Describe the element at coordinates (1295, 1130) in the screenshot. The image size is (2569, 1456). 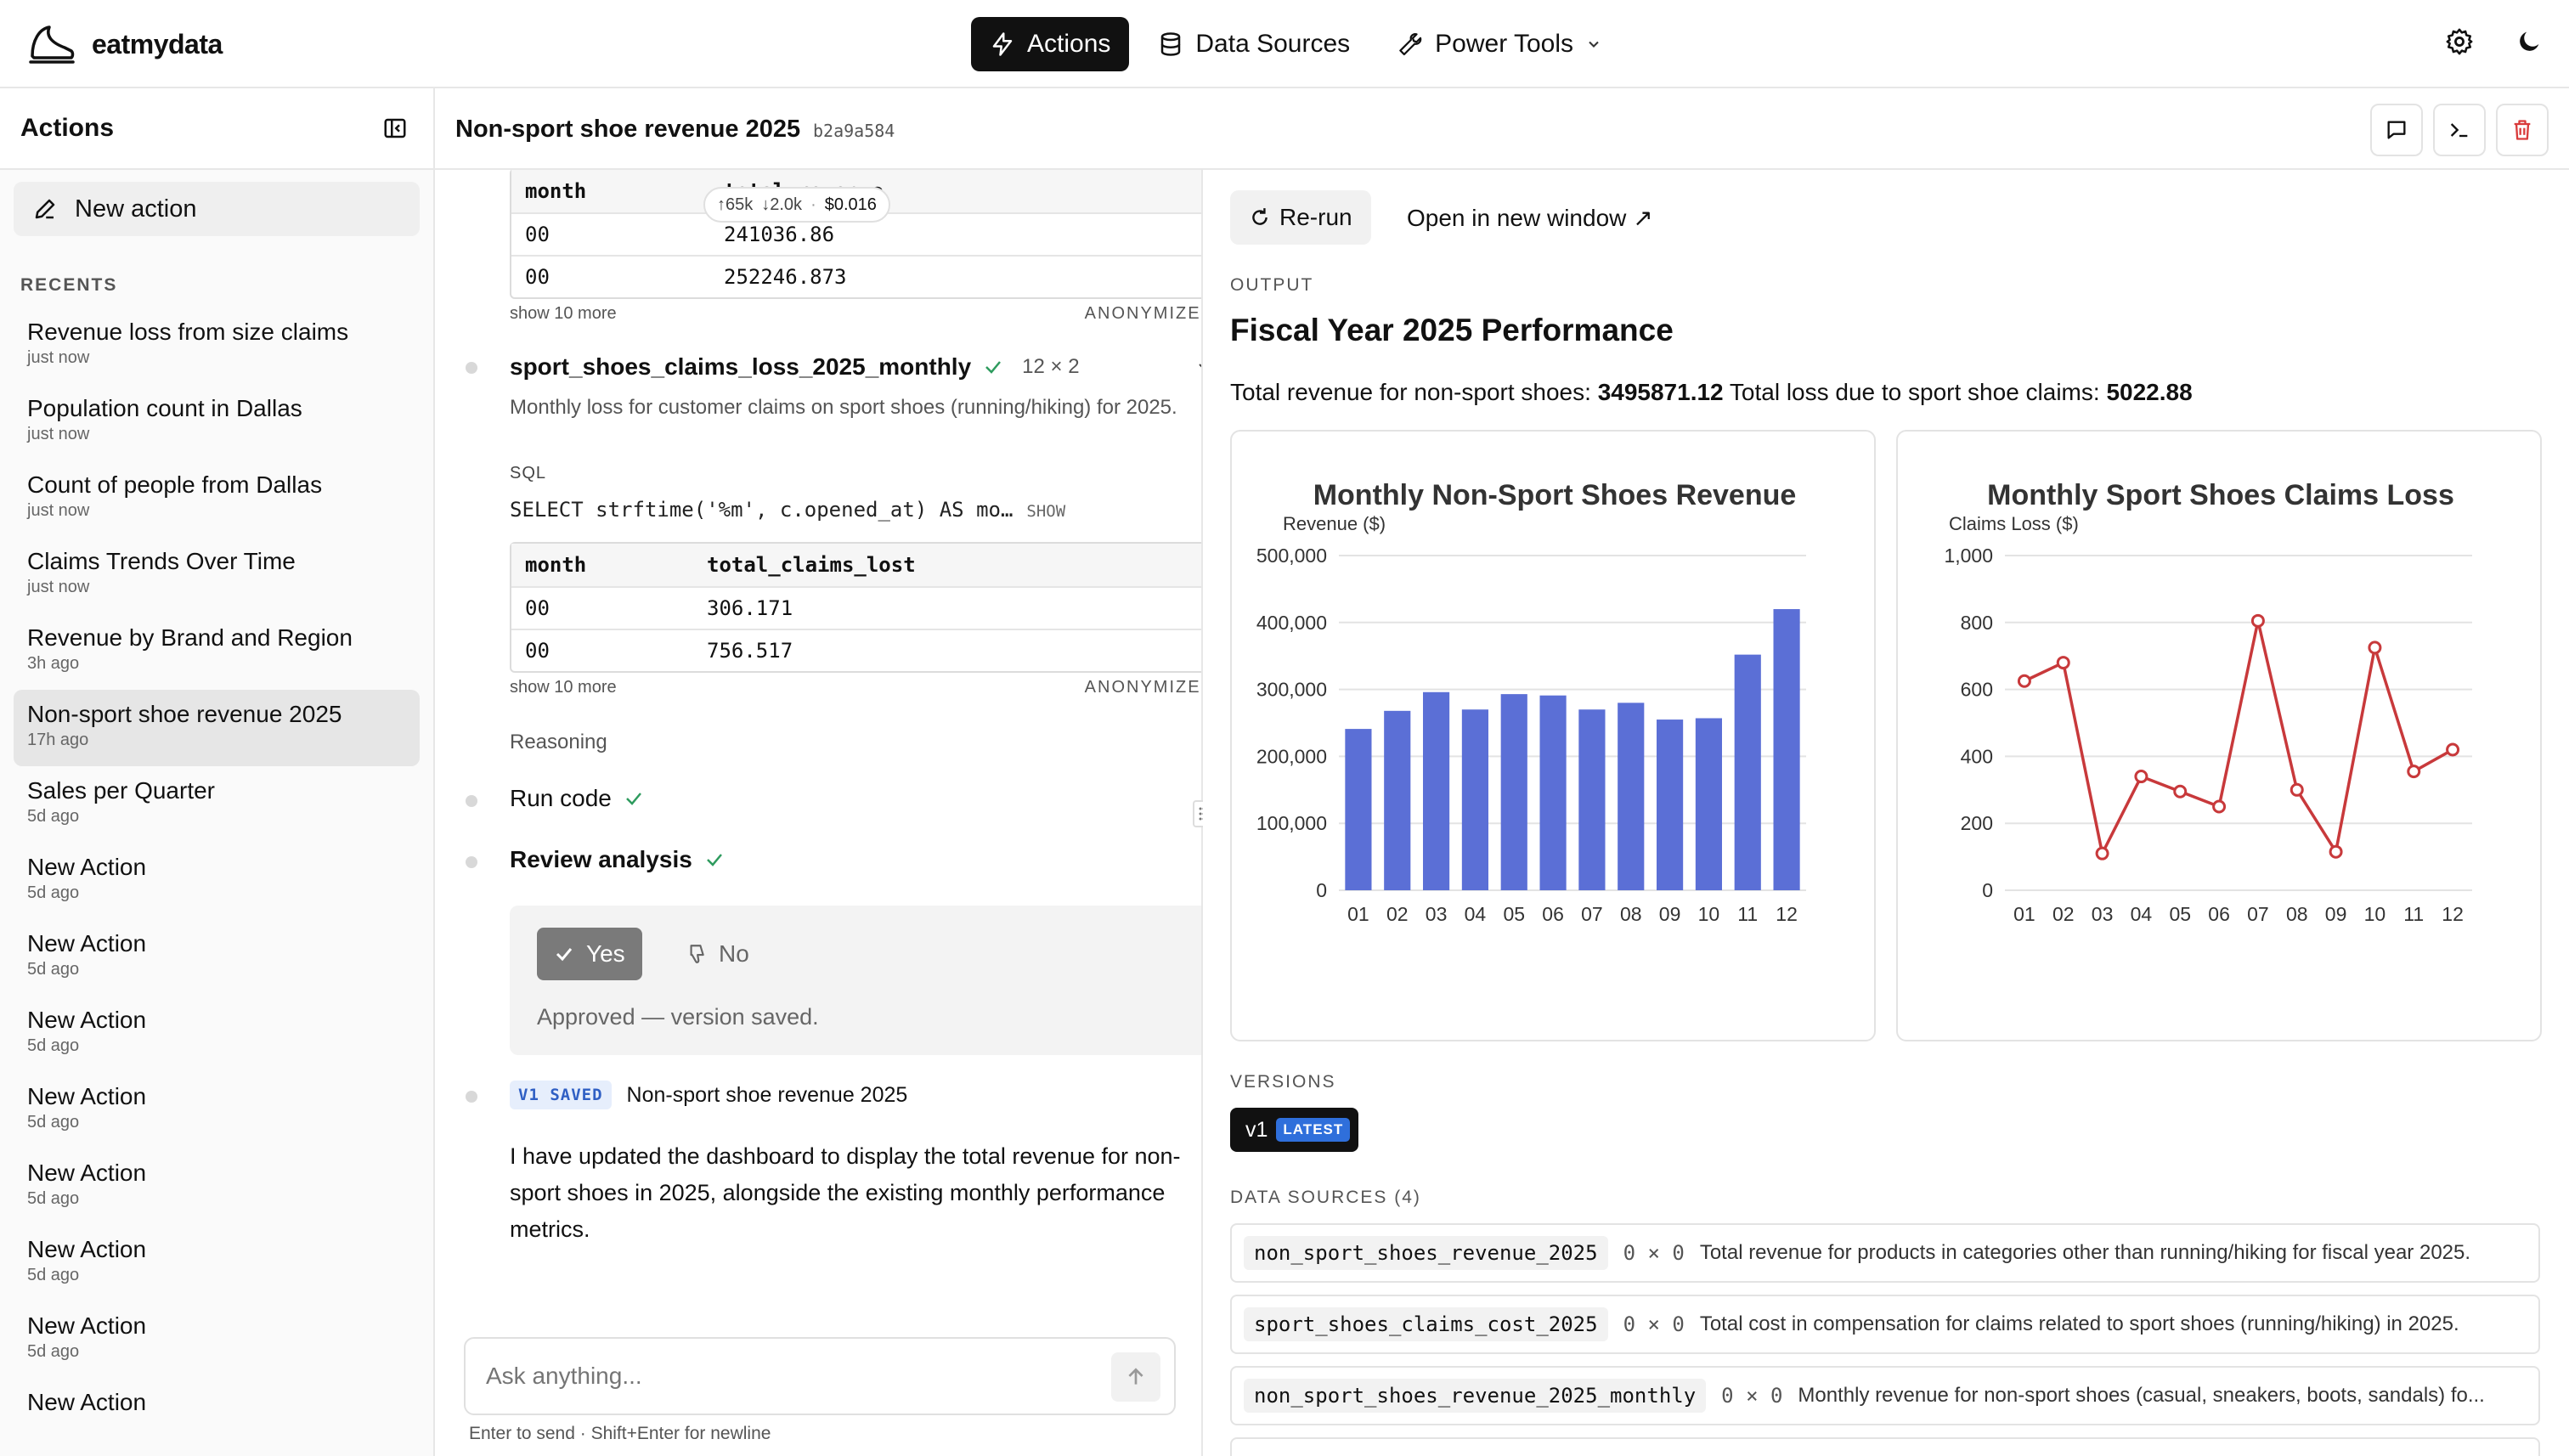
I see `version-chip: v1 LATEST` at that location.